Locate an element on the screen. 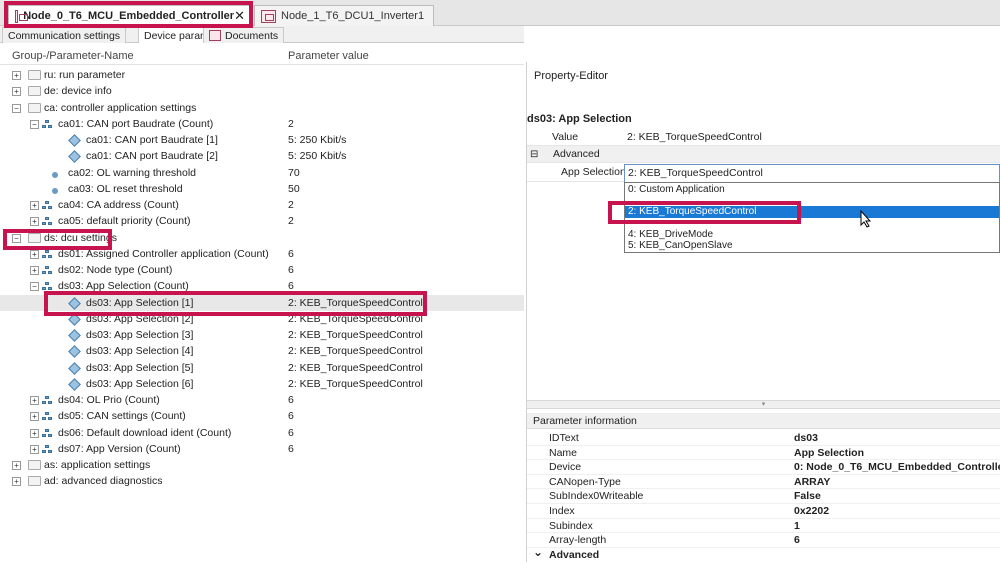  tree-row: ca01: CAN port Baudrate [1] 5: 250 Kbit/s is located at coordinates (262, 140).